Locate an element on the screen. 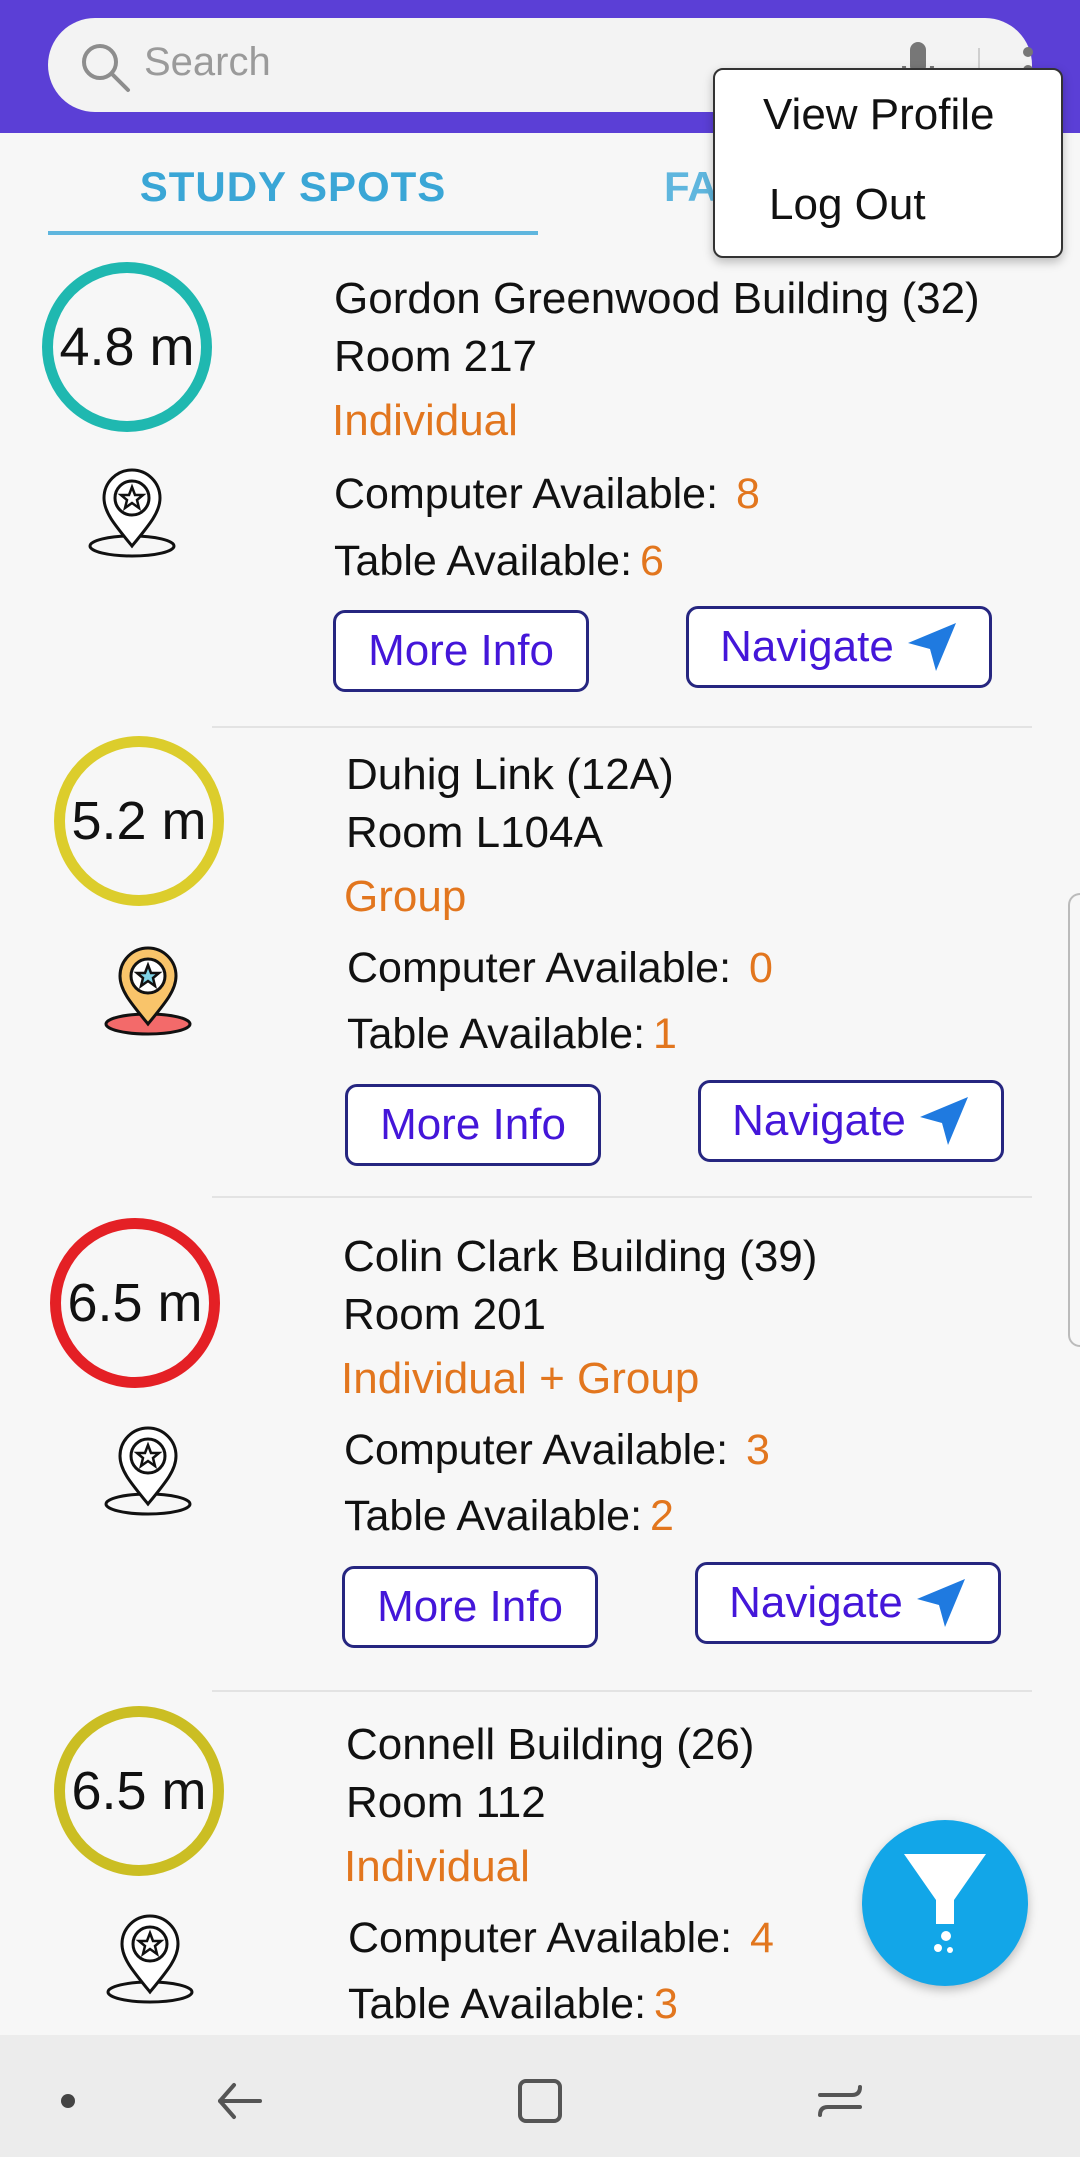  table-availability: Table Available: 1 is located at coordinates (512, 1034).